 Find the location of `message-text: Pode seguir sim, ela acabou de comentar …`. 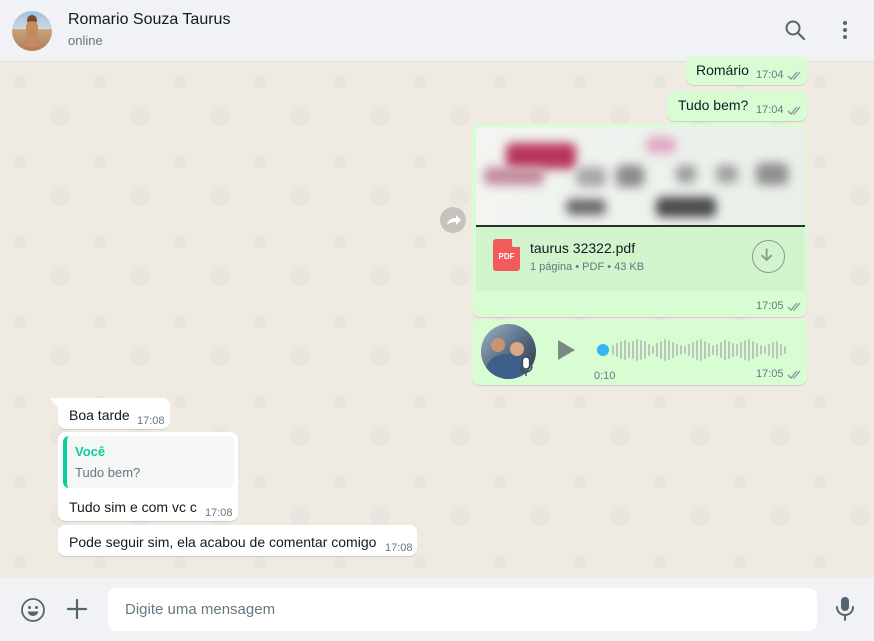

message-text: Pode seguir sim, ela acabou de comentar … is located at coordinates (223, 542).